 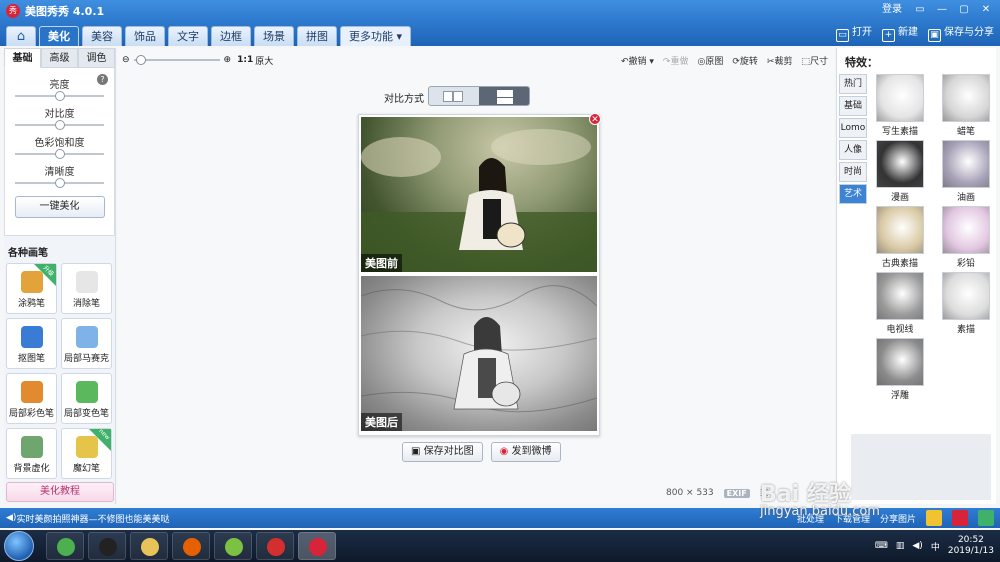 I want to click on exif-button: EXIF, so click(x=736, y=493).